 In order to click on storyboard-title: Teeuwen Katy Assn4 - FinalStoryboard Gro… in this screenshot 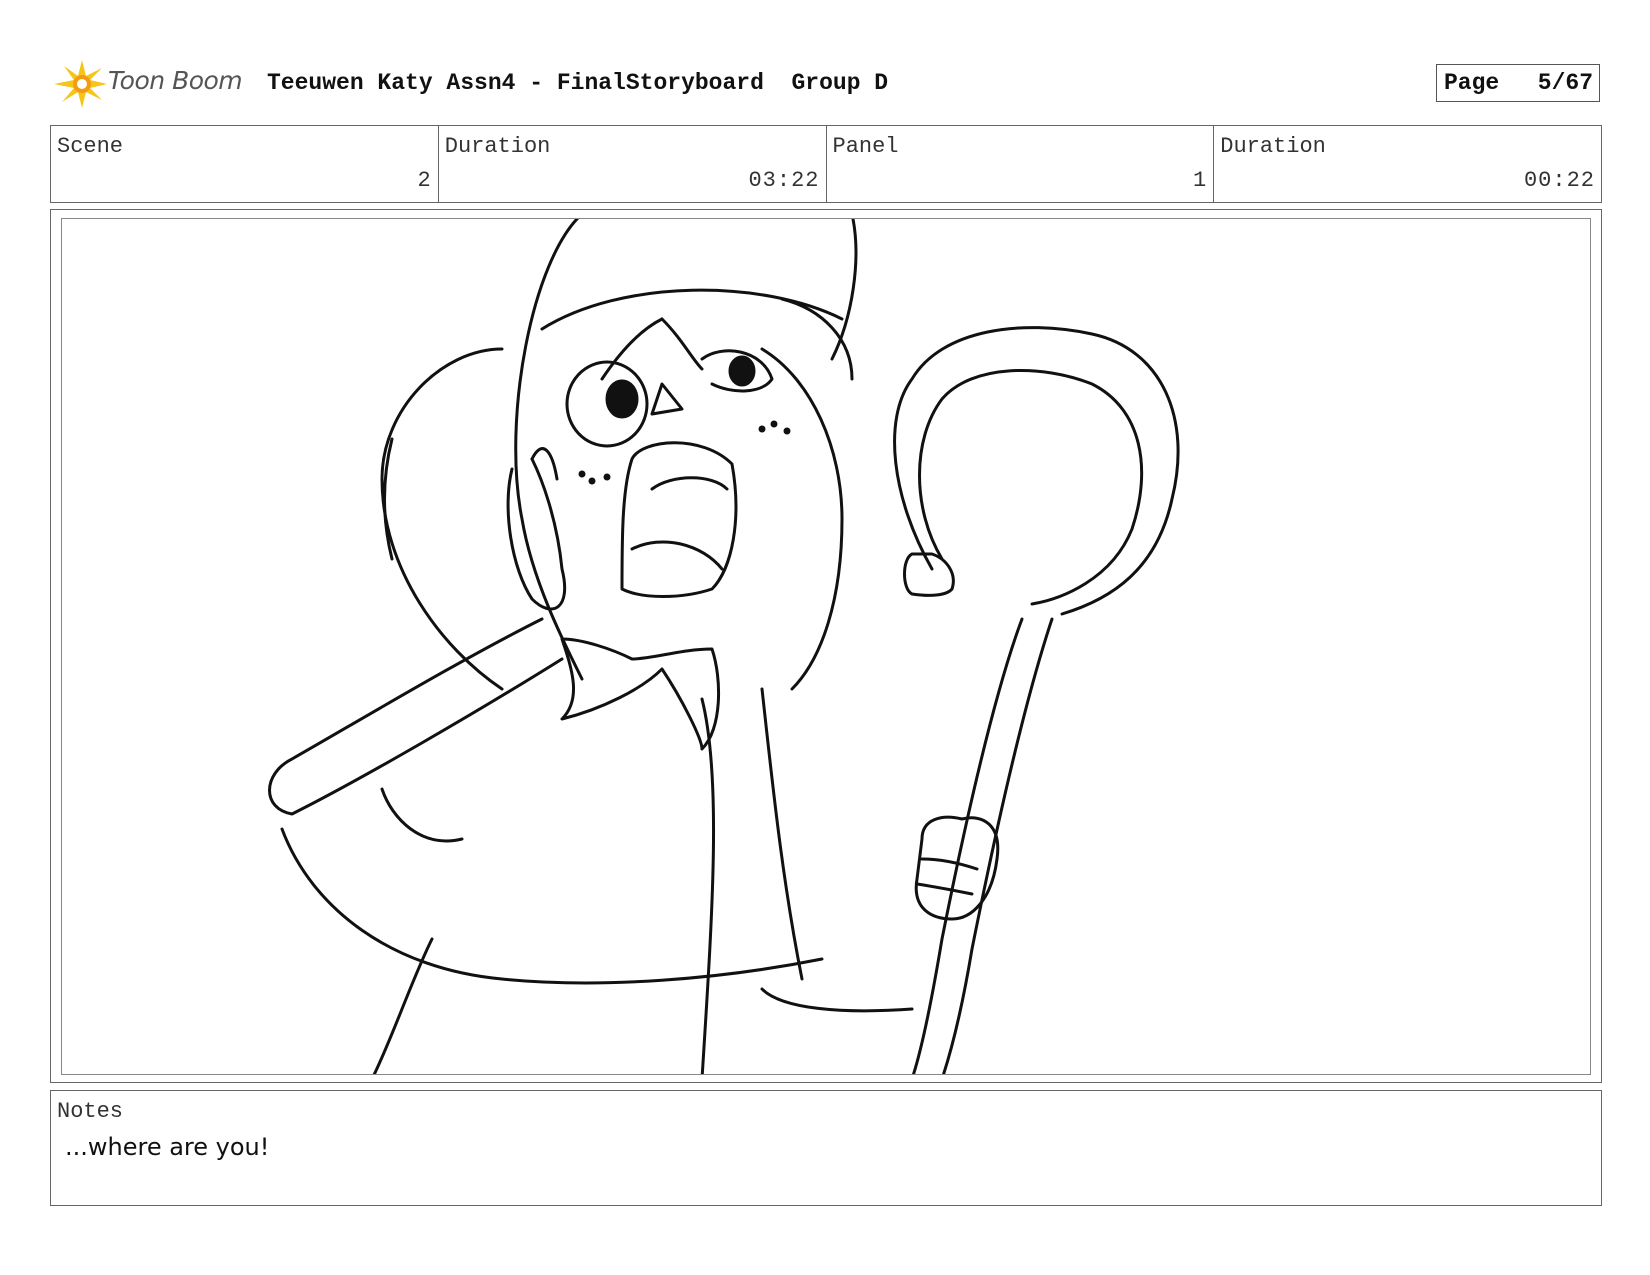, I will do `click(578, 83)`.